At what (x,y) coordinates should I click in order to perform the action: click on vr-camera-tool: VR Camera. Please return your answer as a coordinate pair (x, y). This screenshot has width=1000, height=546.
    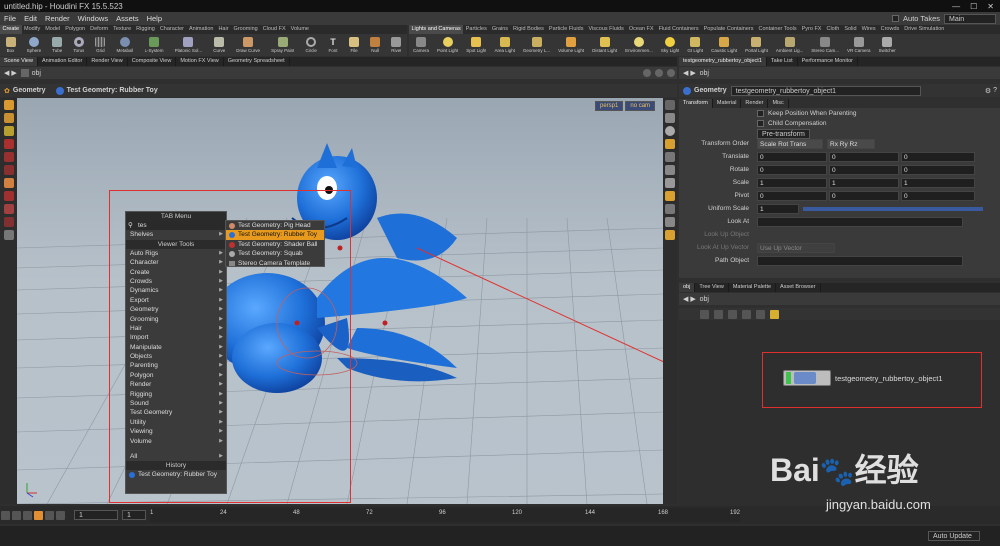
    Looking at the image, I should click on (859, 45).